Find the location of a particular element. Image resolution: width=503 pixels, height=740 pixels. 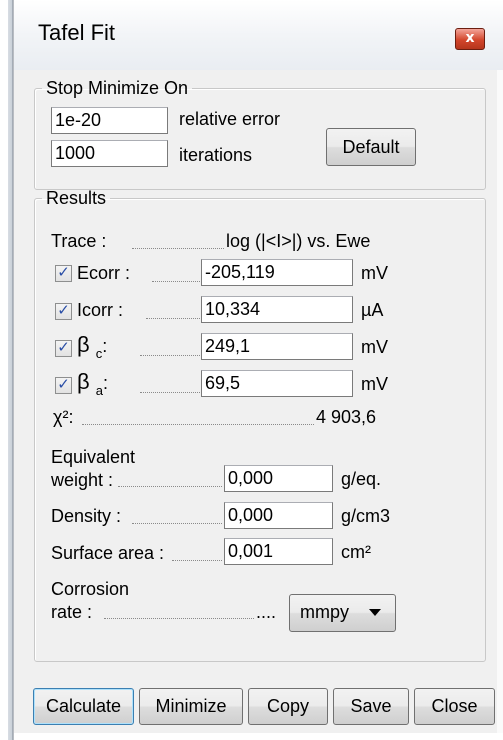

surface-area-dots is located at coordinates (197, 560).